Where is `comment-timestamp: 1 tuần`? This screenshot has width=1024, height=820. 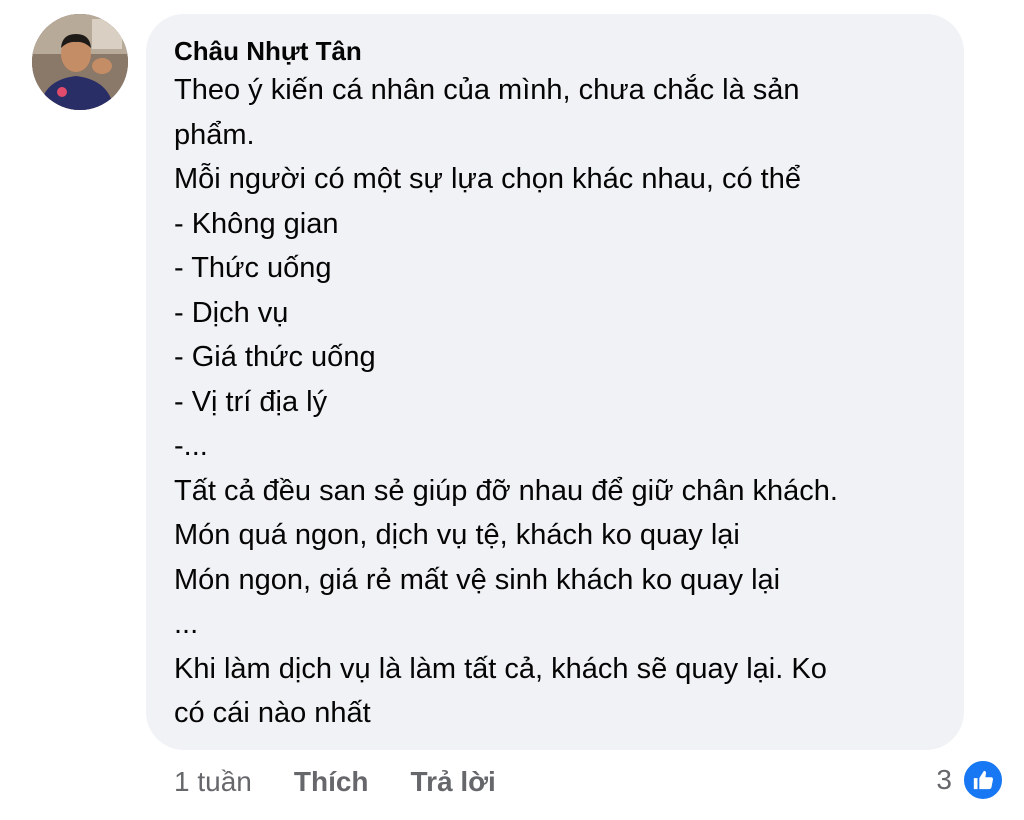 comment-timestamp: 1 tuần is located at coordinates (213, 782).